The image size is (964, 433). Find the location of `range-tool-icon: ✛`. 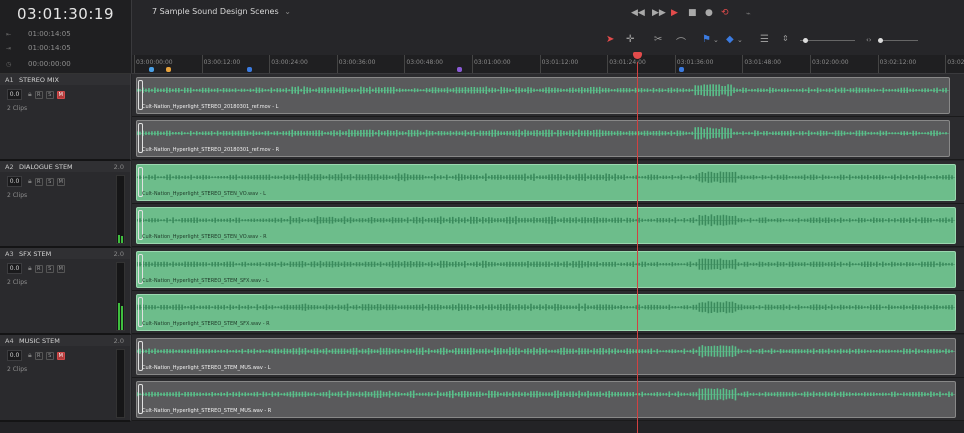

range-tool-icon: ✛ is located at coordinates (630, 39).